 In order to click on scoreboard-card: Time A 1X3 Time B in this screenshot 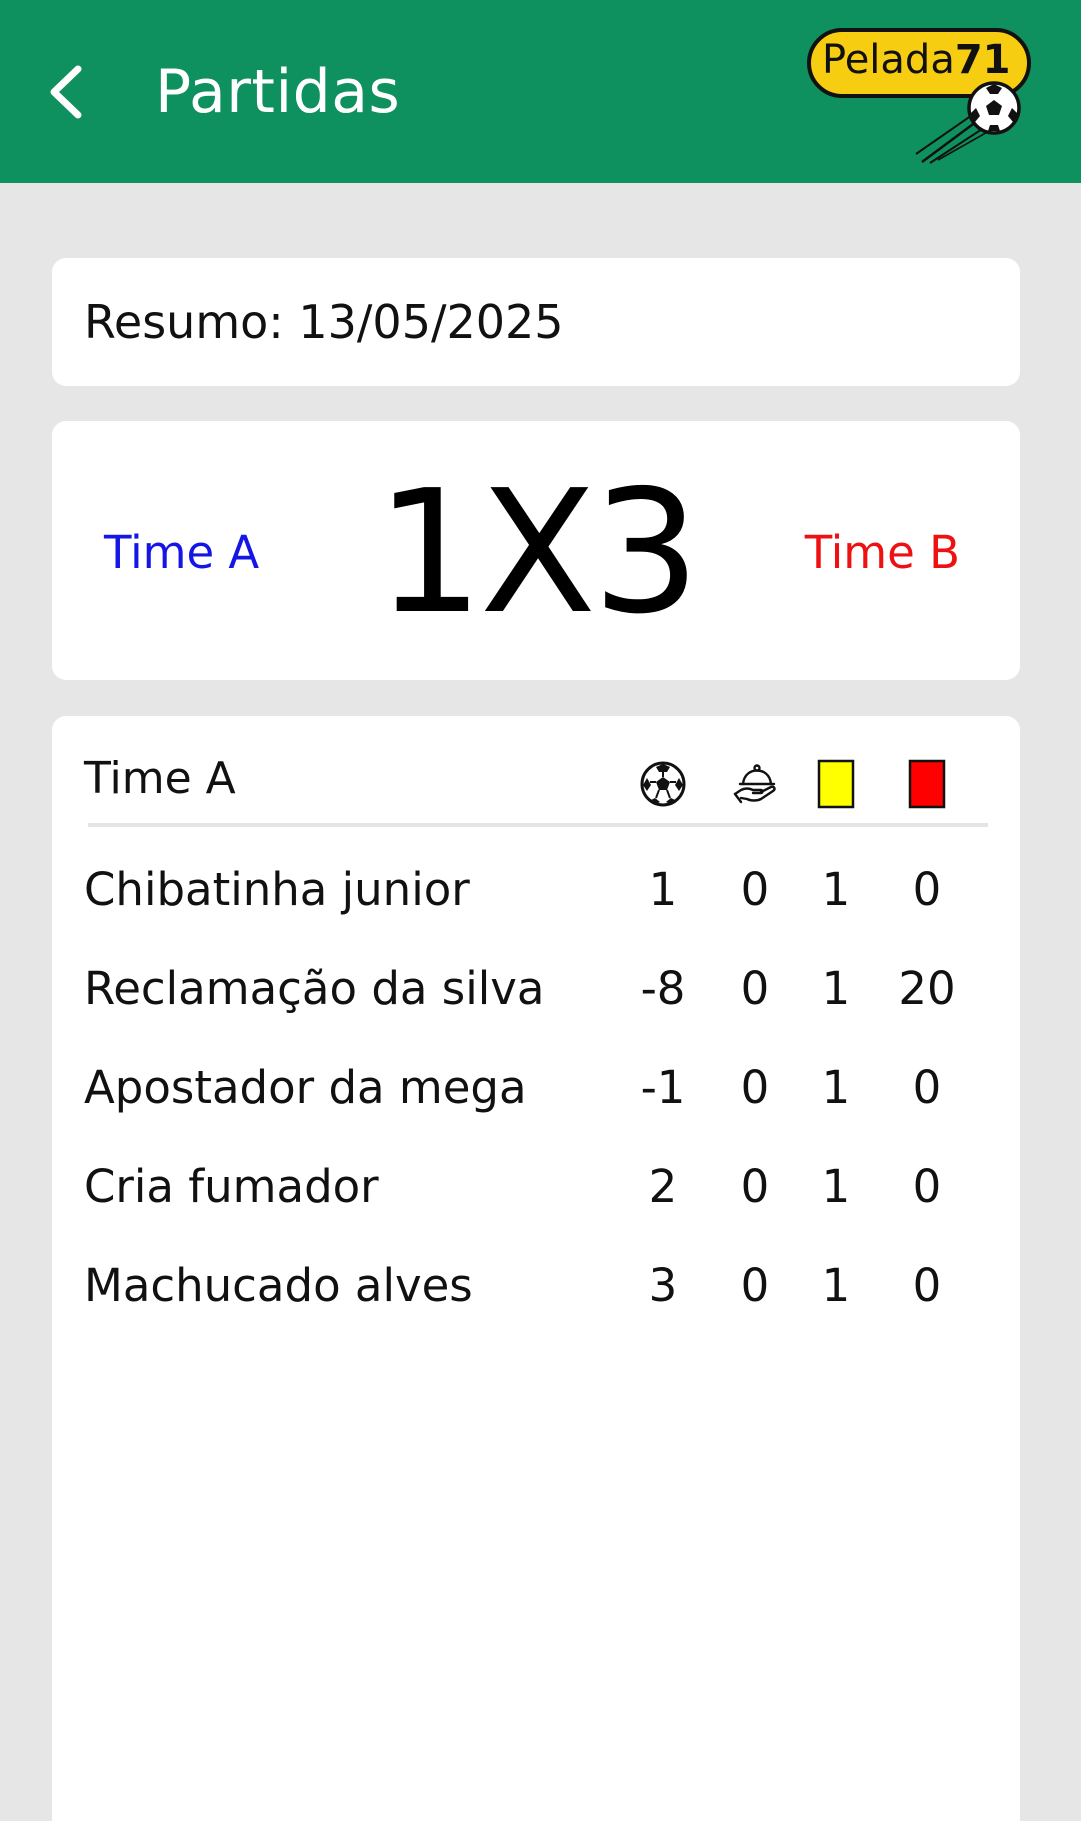, I will do `click(536, 550)`.